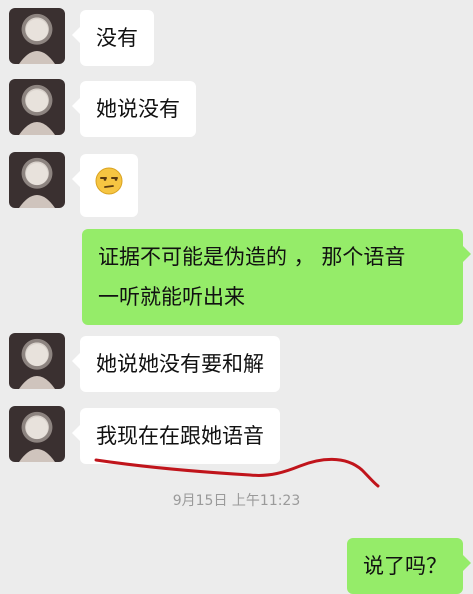 The image size is (473, 594). What do you see at coordinates (171, 297) in the screenshot?
I see `message-text-line: 一听就能听出来` at bounding box center [171, 297].